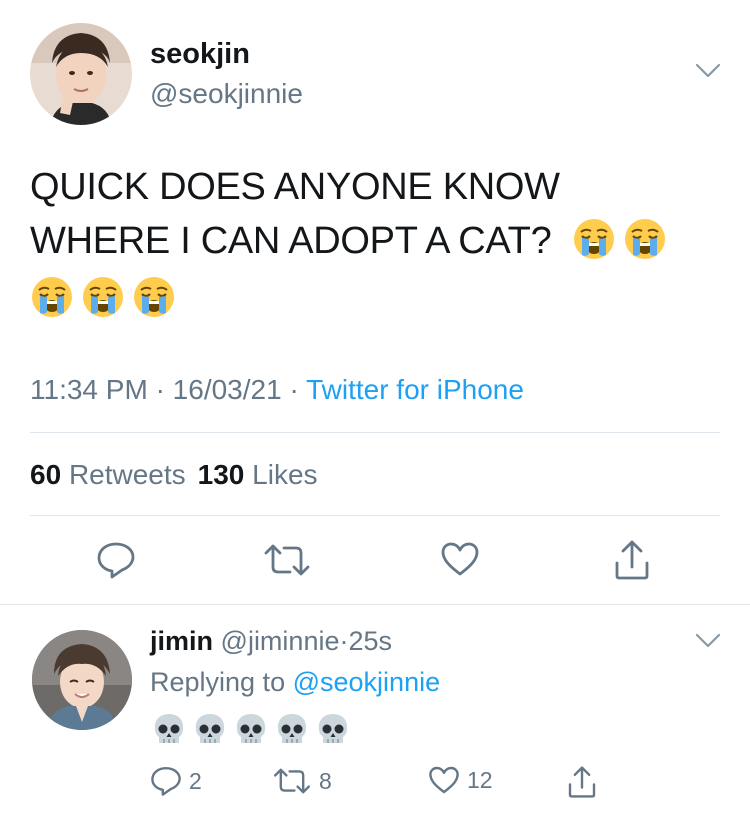  What do you see at coordinates (82, 680) in the screenshot?
I see `reply-author-avatar` at bounding box center [82, 680].